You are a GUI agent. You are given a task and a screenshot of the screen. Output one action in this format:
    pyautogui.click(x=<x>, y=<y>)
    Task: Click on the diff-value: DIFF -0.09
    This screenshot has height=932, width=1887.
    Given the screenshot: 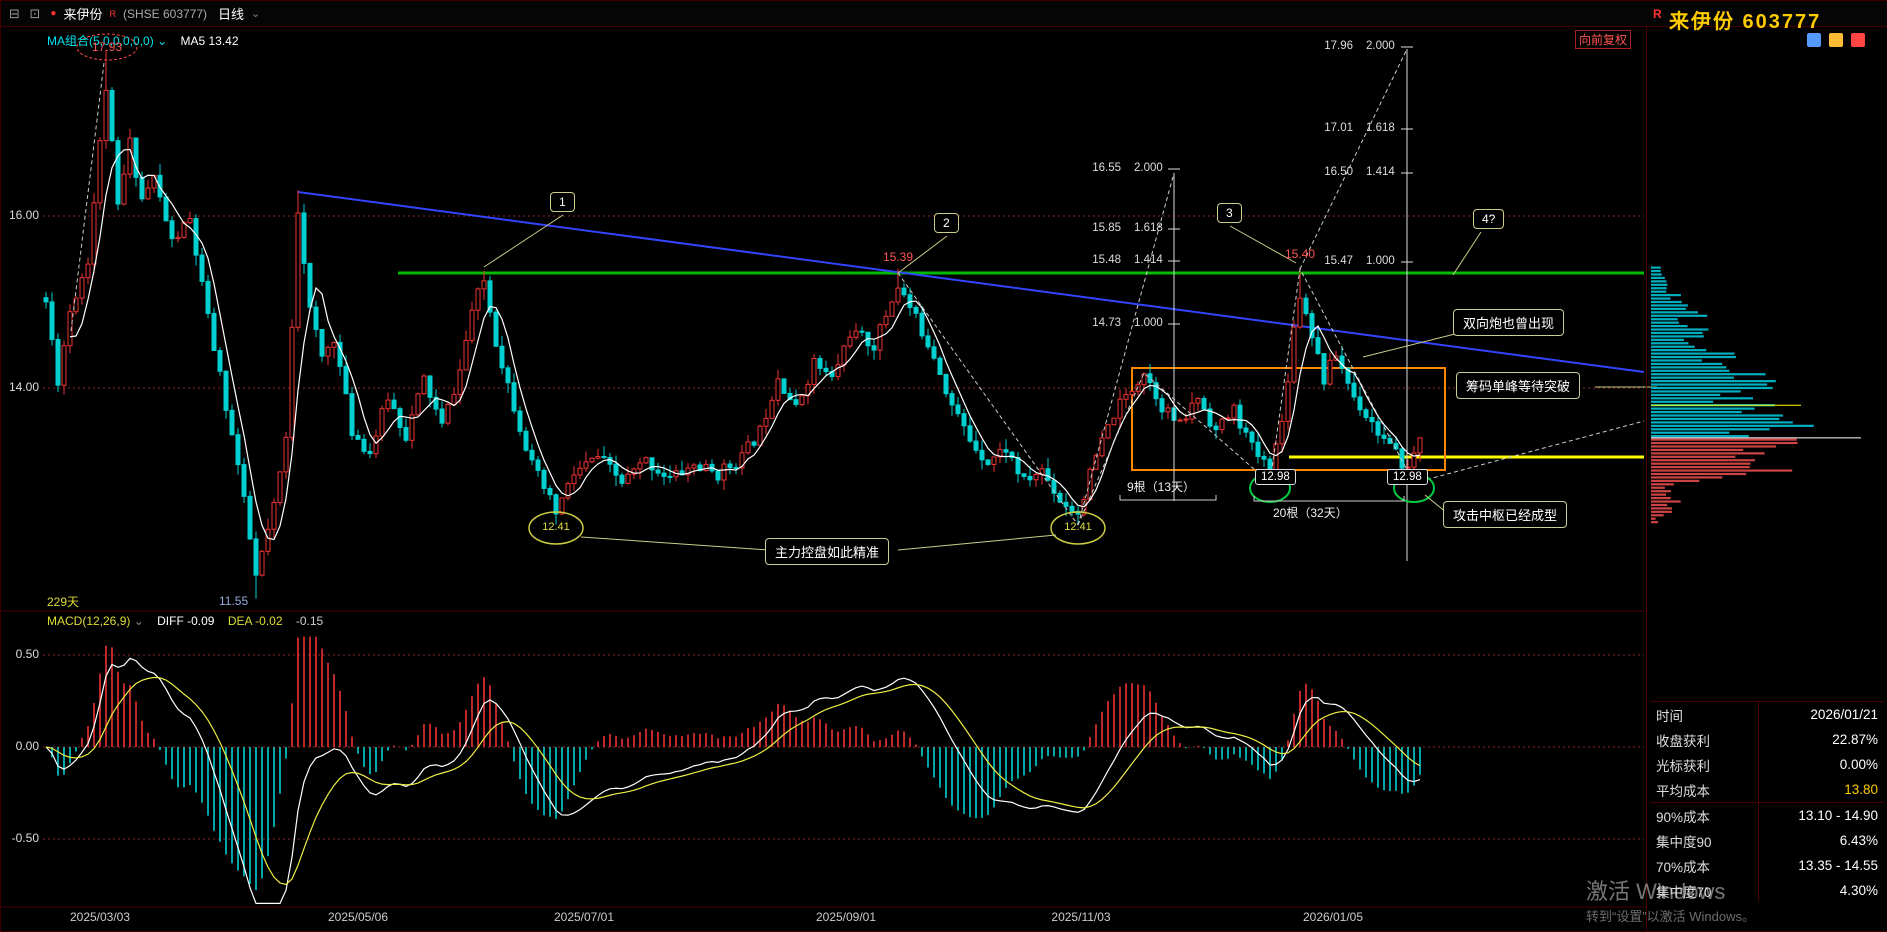 What is the action you would take?
    pyautogui.click(x=186, y=621)
    